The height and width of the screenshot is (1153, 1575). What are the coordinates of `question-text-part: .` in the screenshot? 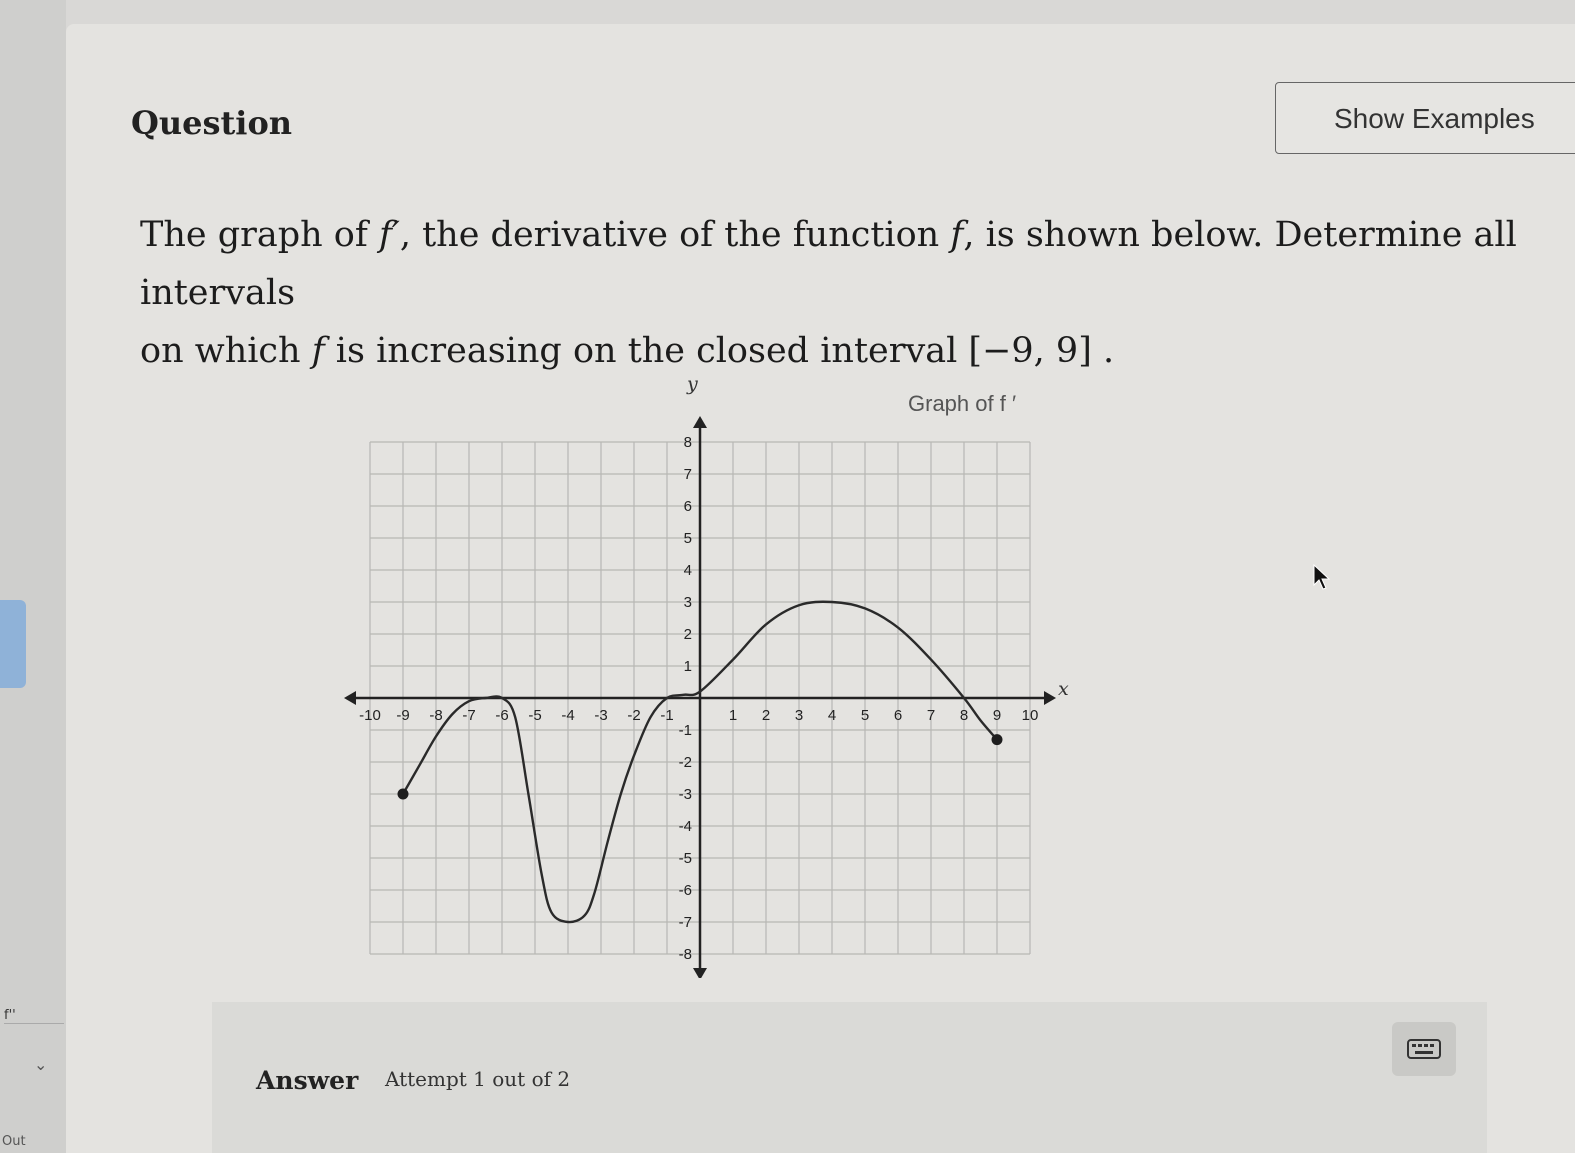 It's located at (1103, 351).